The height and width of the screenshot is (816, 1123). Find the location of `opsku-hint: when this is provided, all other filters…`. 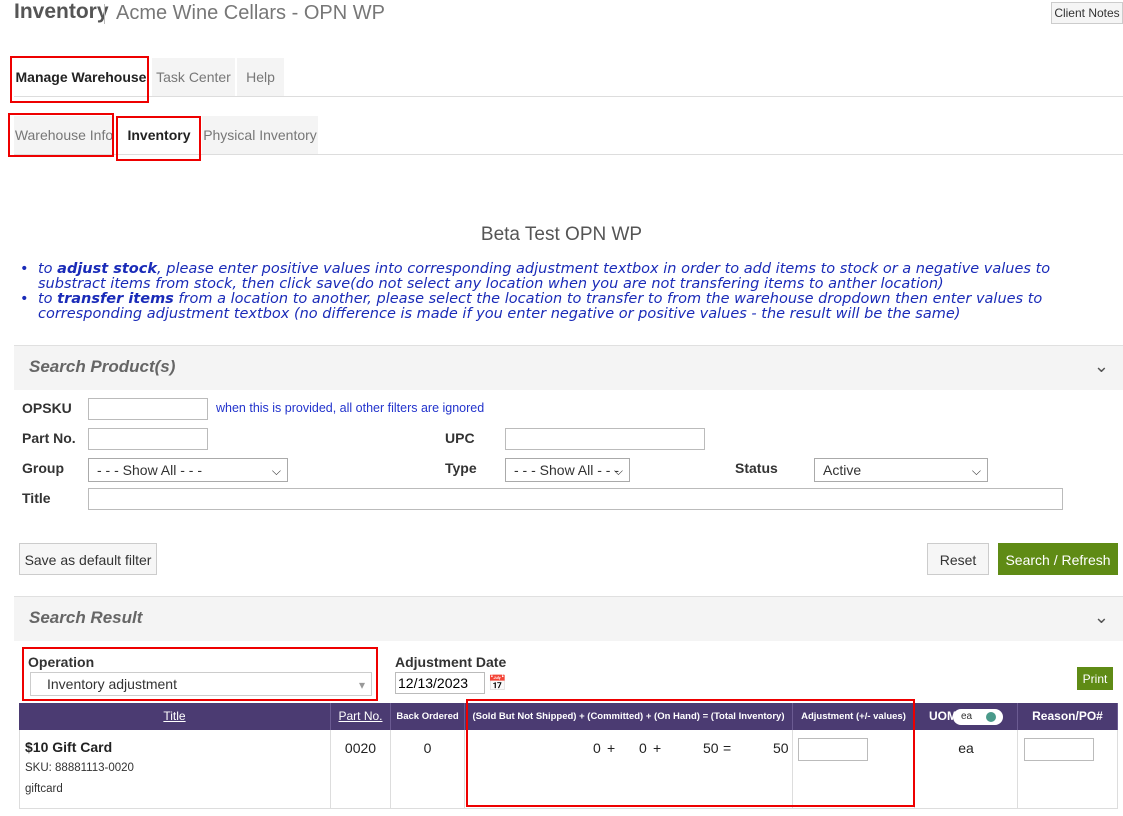

opsku-hint: when this is provided, all other filters… is located at coordinates (350, 408).